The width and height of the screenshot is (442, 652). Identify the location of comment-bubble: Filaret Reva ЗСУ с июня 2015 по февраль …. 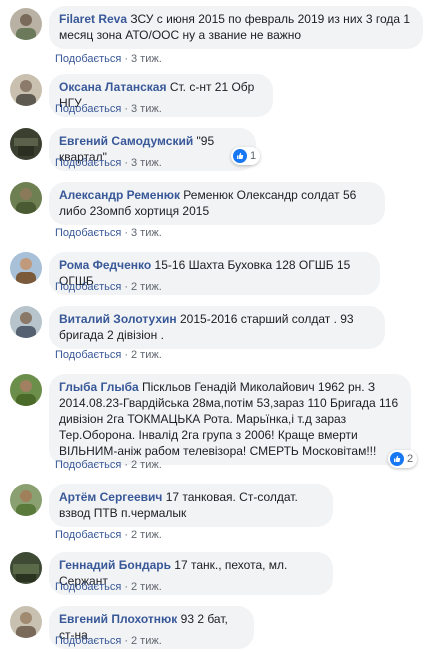
(236, 27).